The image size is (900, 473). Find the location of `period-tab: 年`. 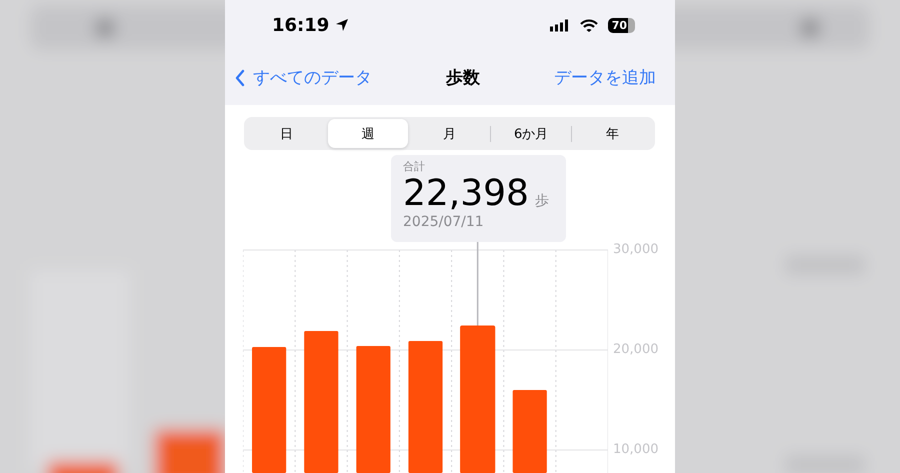

period-tab: 年 is located at coordinates (612, 133).